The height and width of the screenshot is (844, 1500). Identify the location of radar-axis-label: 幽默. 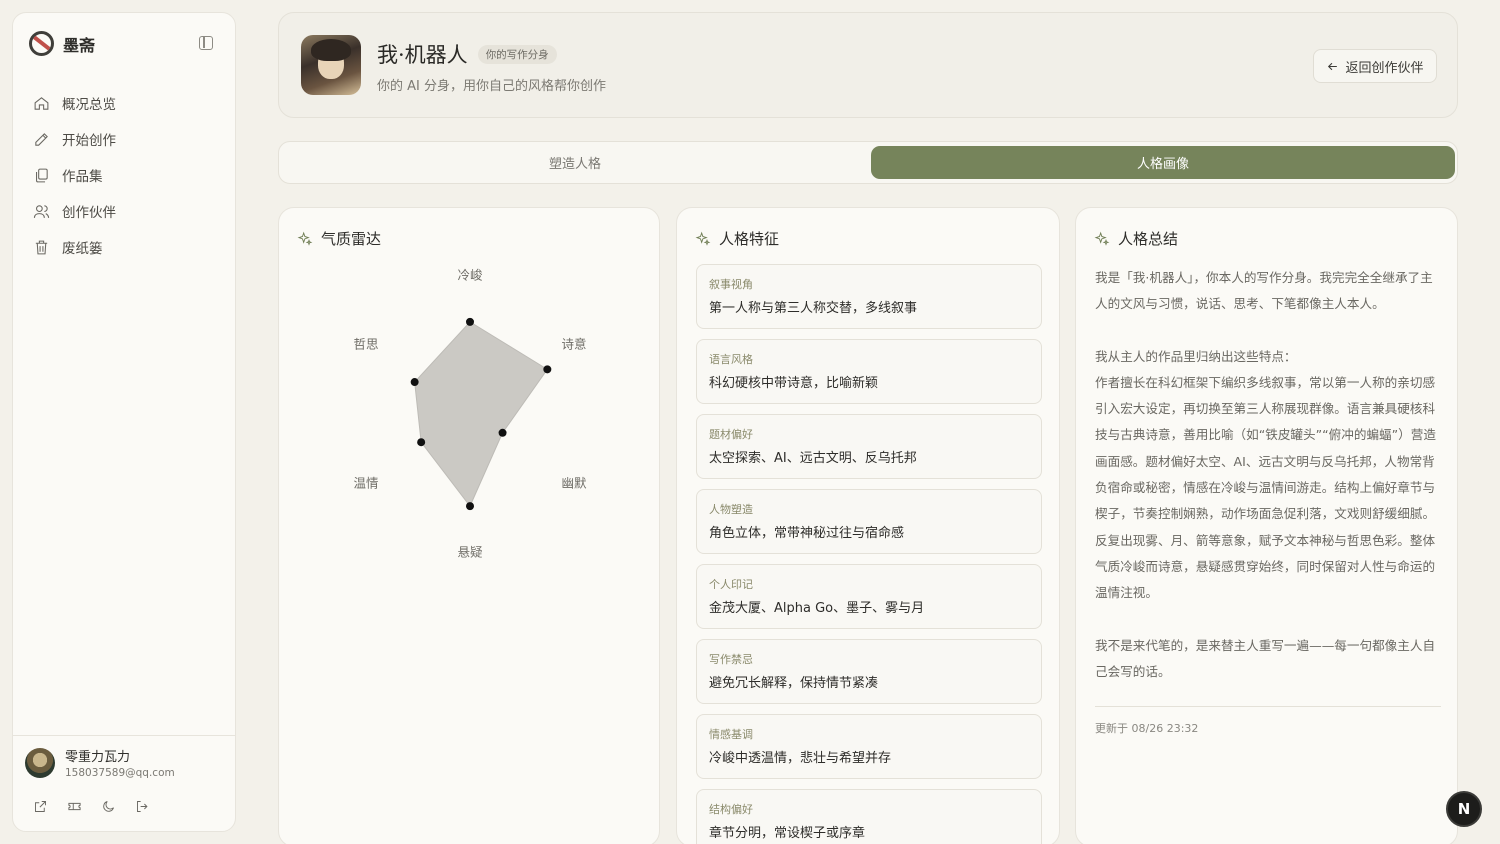
(575, 482).